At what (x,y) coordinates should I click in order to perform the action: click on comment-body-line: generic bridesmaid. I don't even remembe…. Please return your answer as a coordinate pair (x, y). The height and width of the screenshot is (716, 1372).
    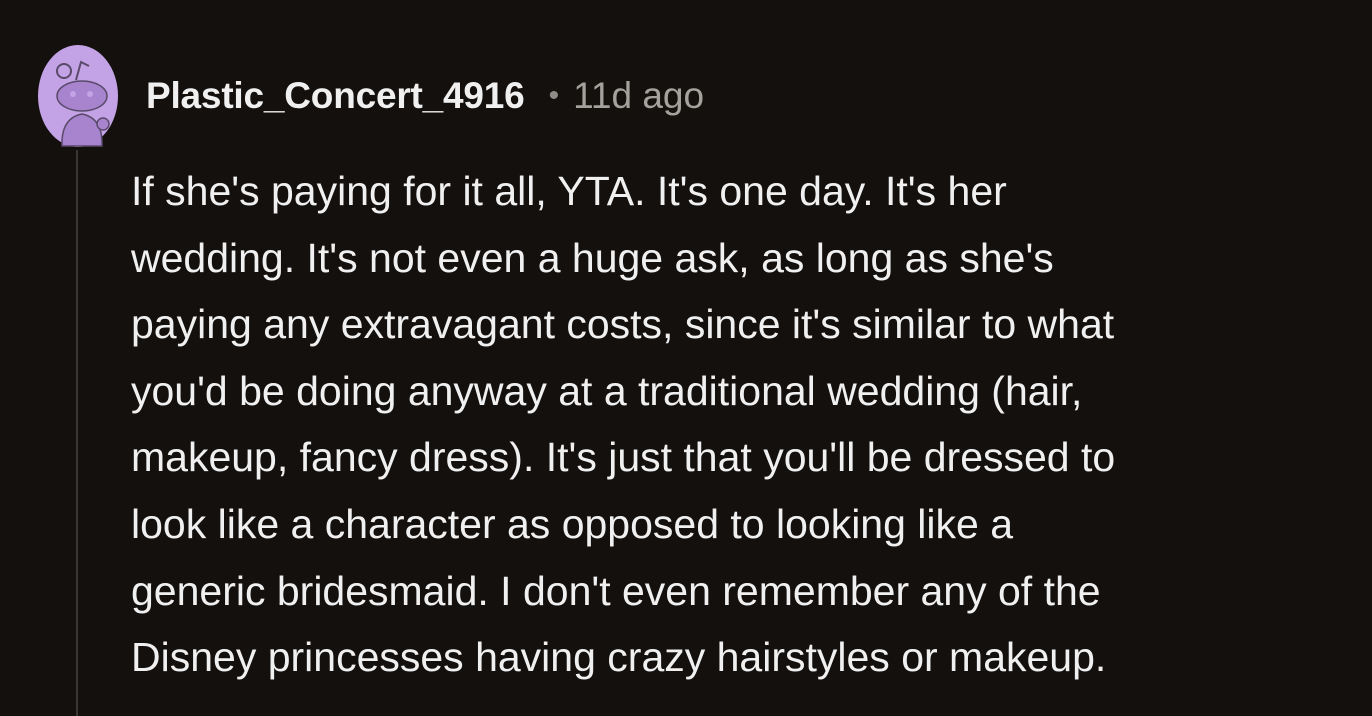
    Looking at the image, I should click on (616, 590).